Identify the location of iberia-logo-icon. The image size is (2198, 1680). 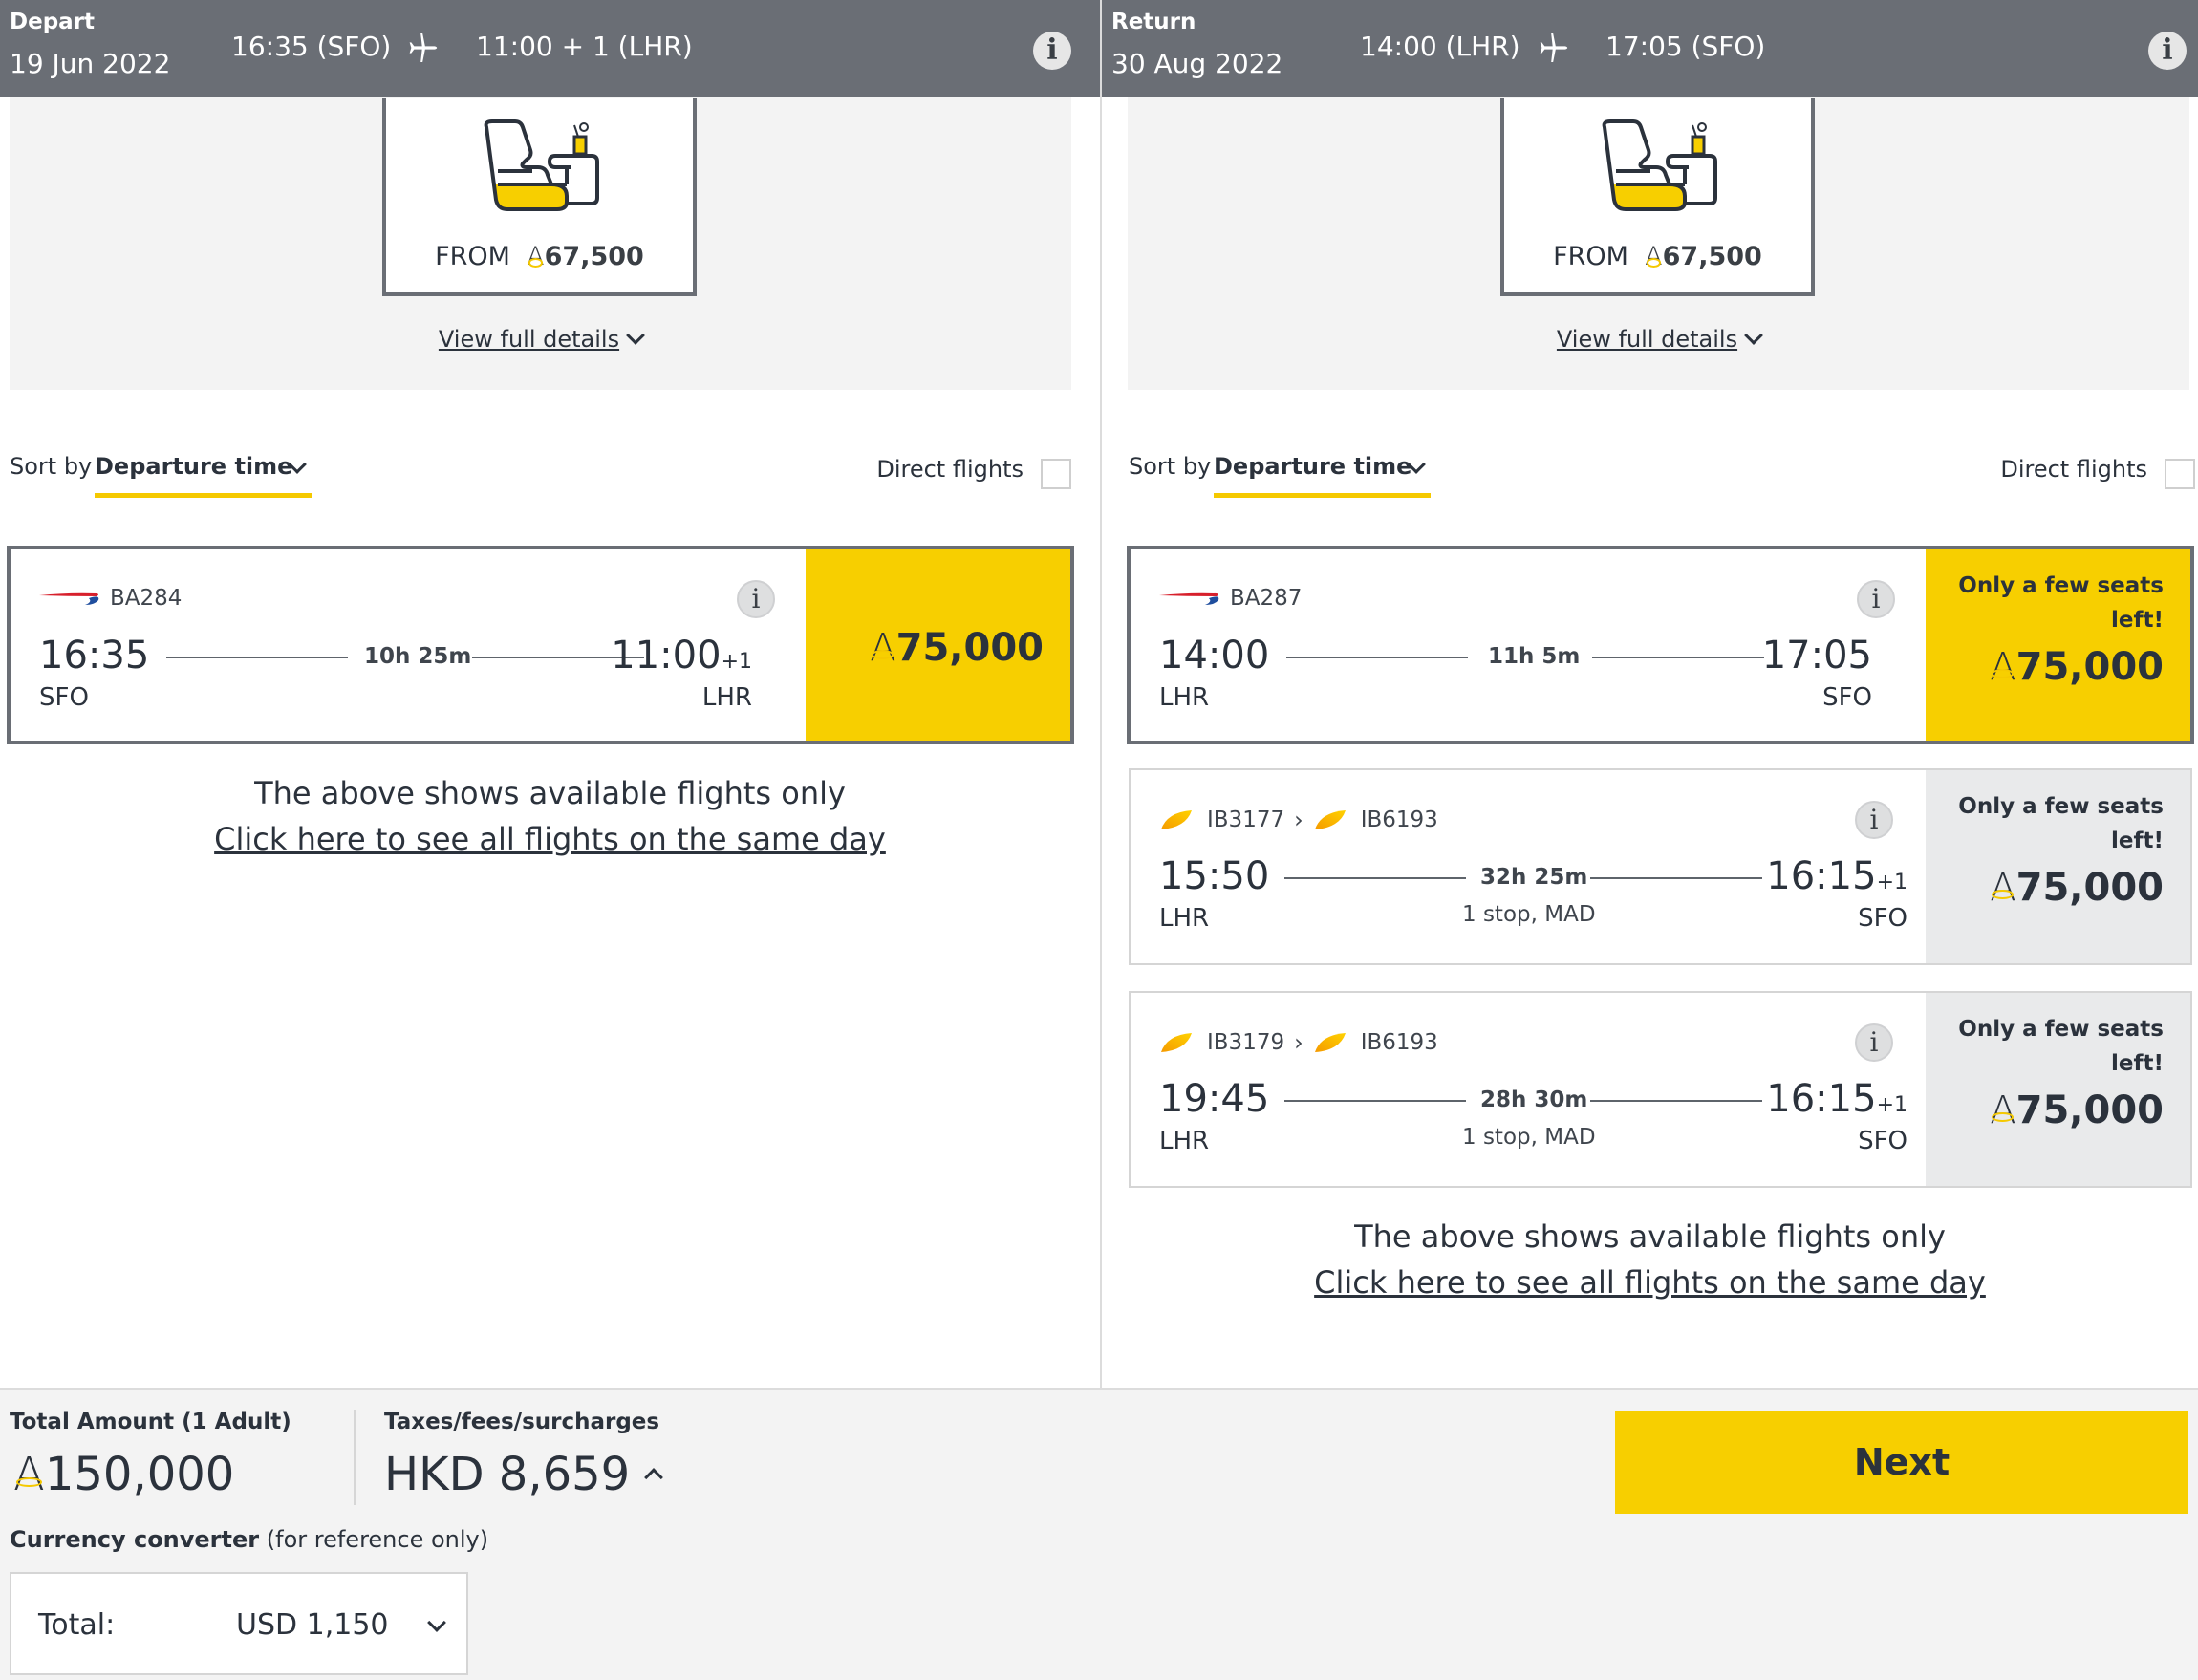
(1176, 820).